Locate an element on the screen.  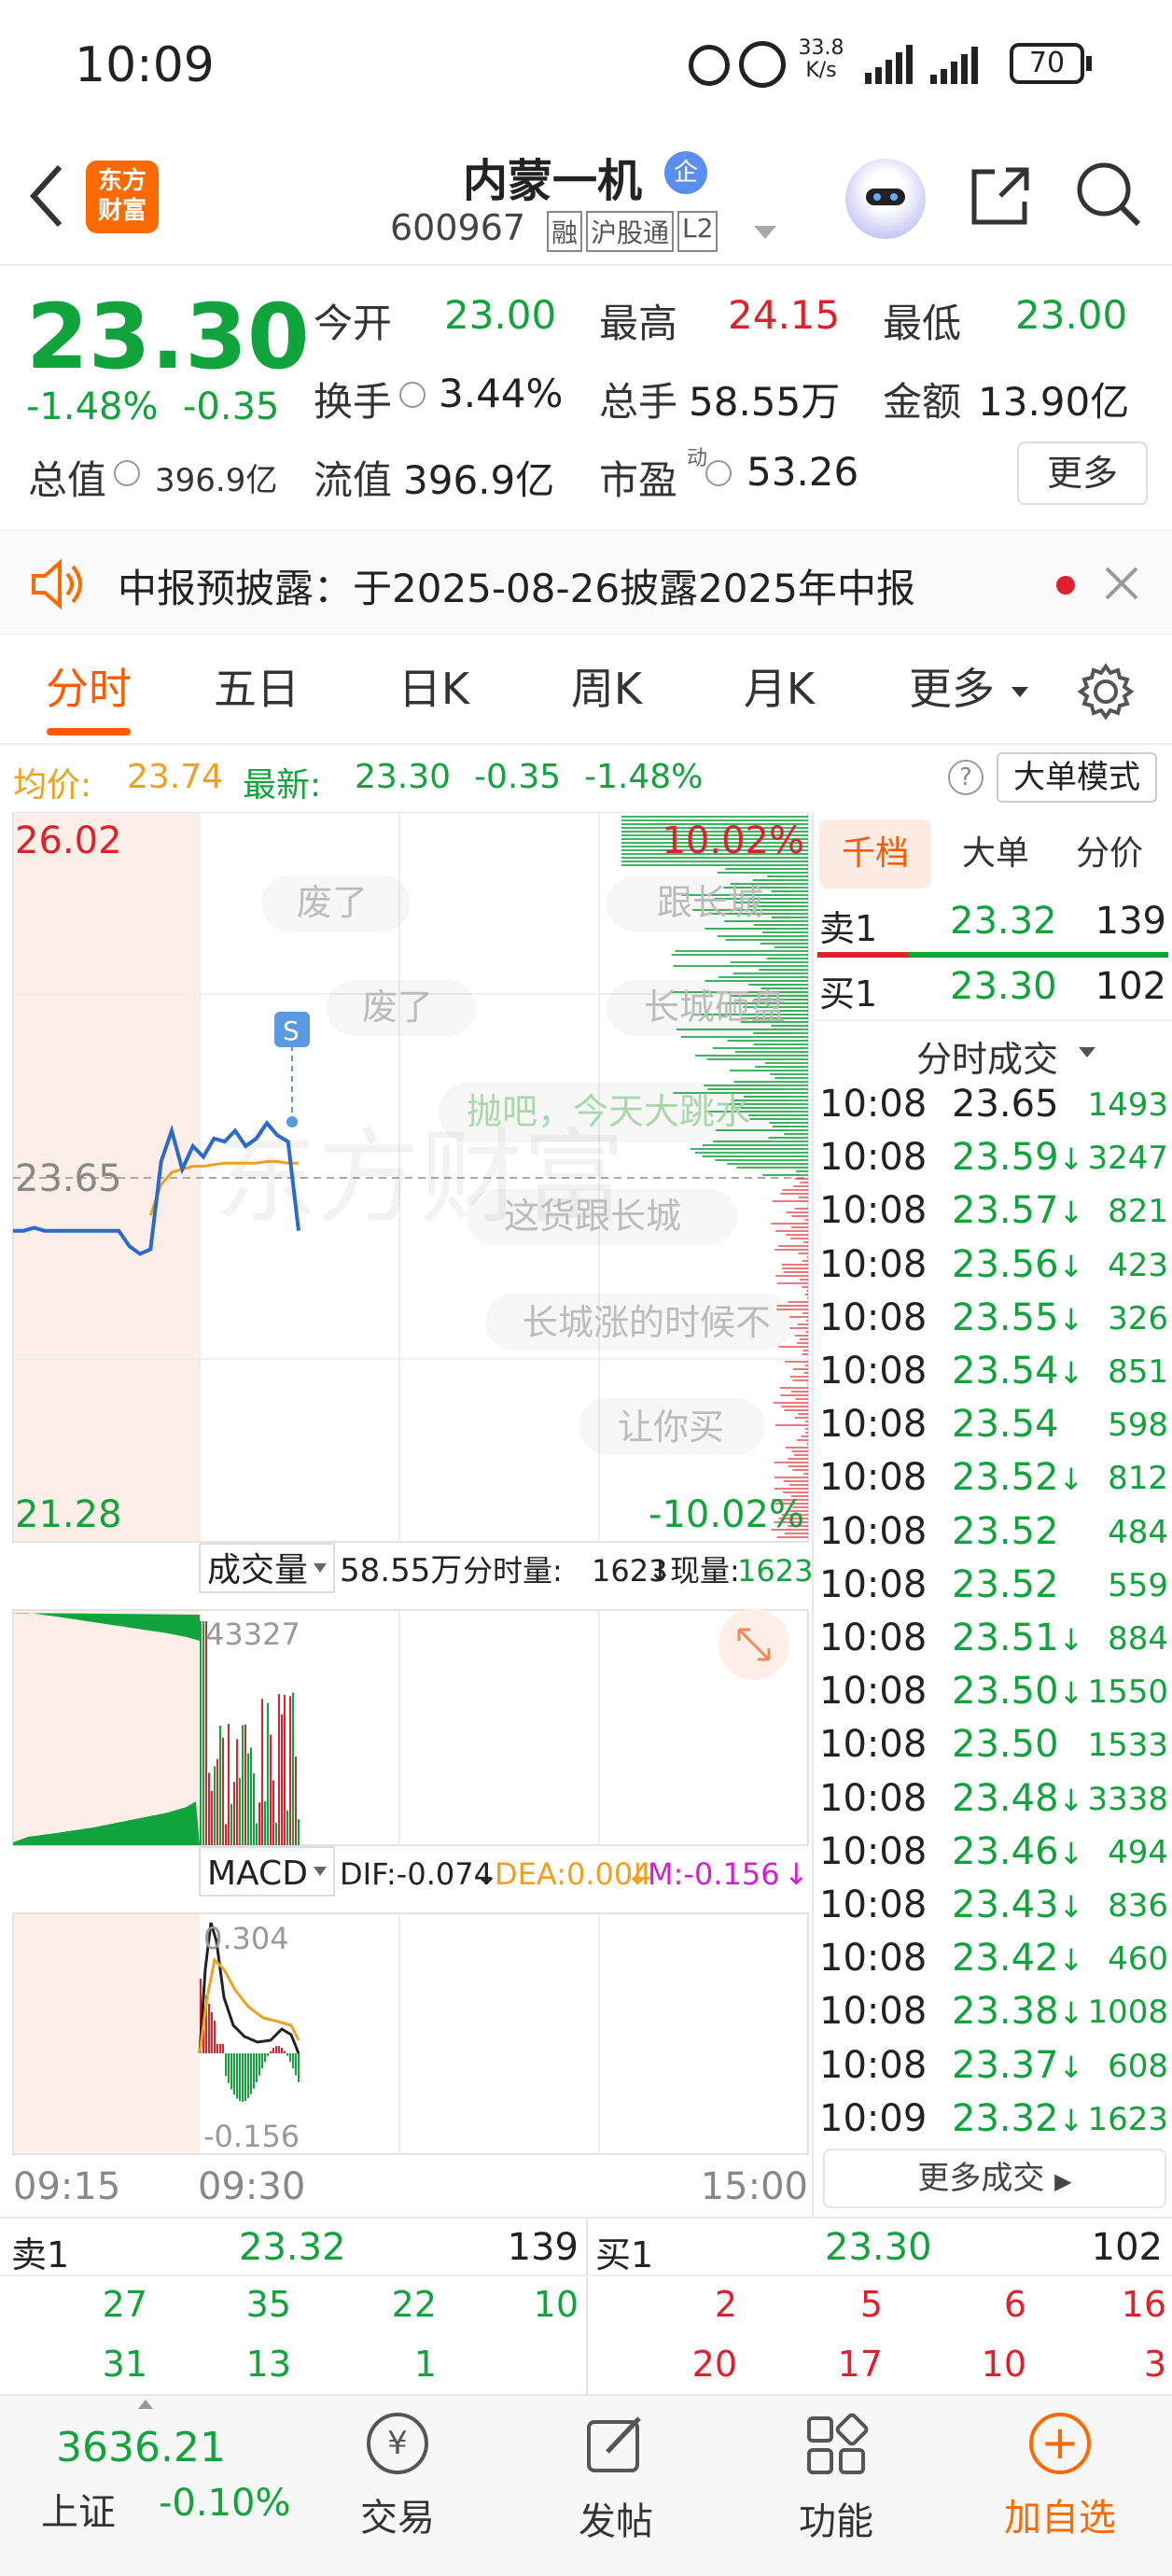
tick-row: 10:08 23.51↓ 884 is located at coordinates (993, 1643).